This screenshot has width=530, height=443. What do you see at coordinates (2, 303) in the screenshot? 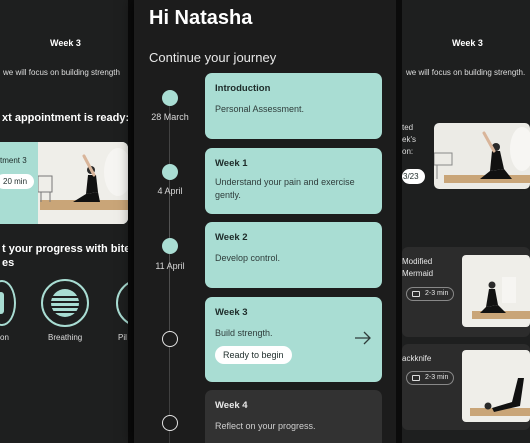
I see `pose-icon` at bounding box center [2, 303].